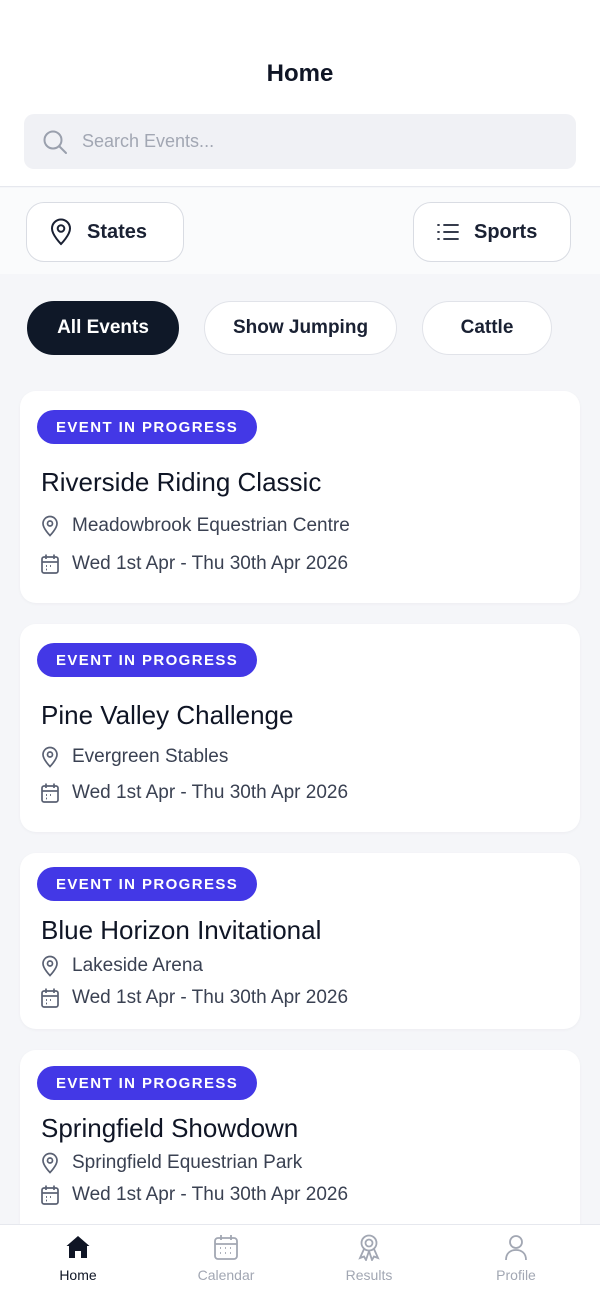 This screenshot has width=600, height=1299. I want to click on search-icon, so click(55, 142).